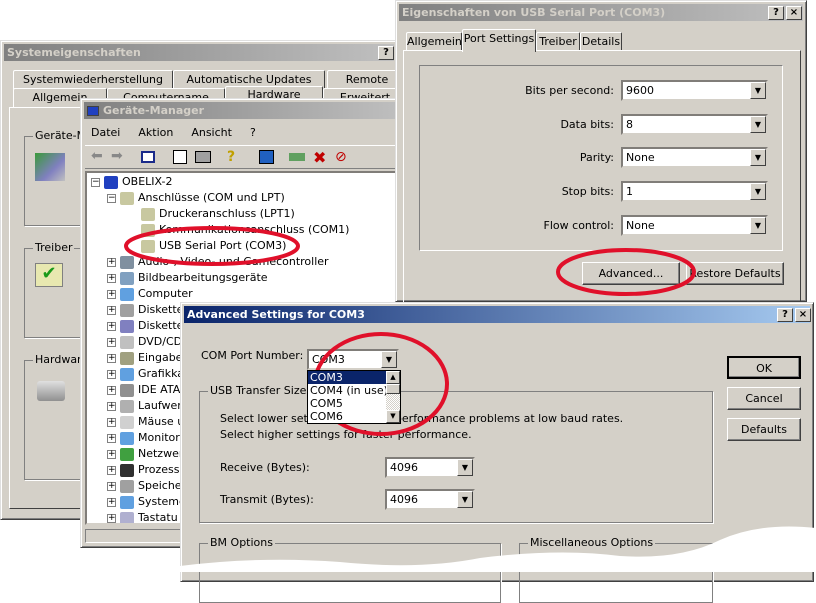 The height and width of the screenshot is (603, 816). What do you see at coordinates (187, 278) in the screenshot?
I see `tree-category: + Bildbearbeitungsgeräte` at bounding box center [187, 278].